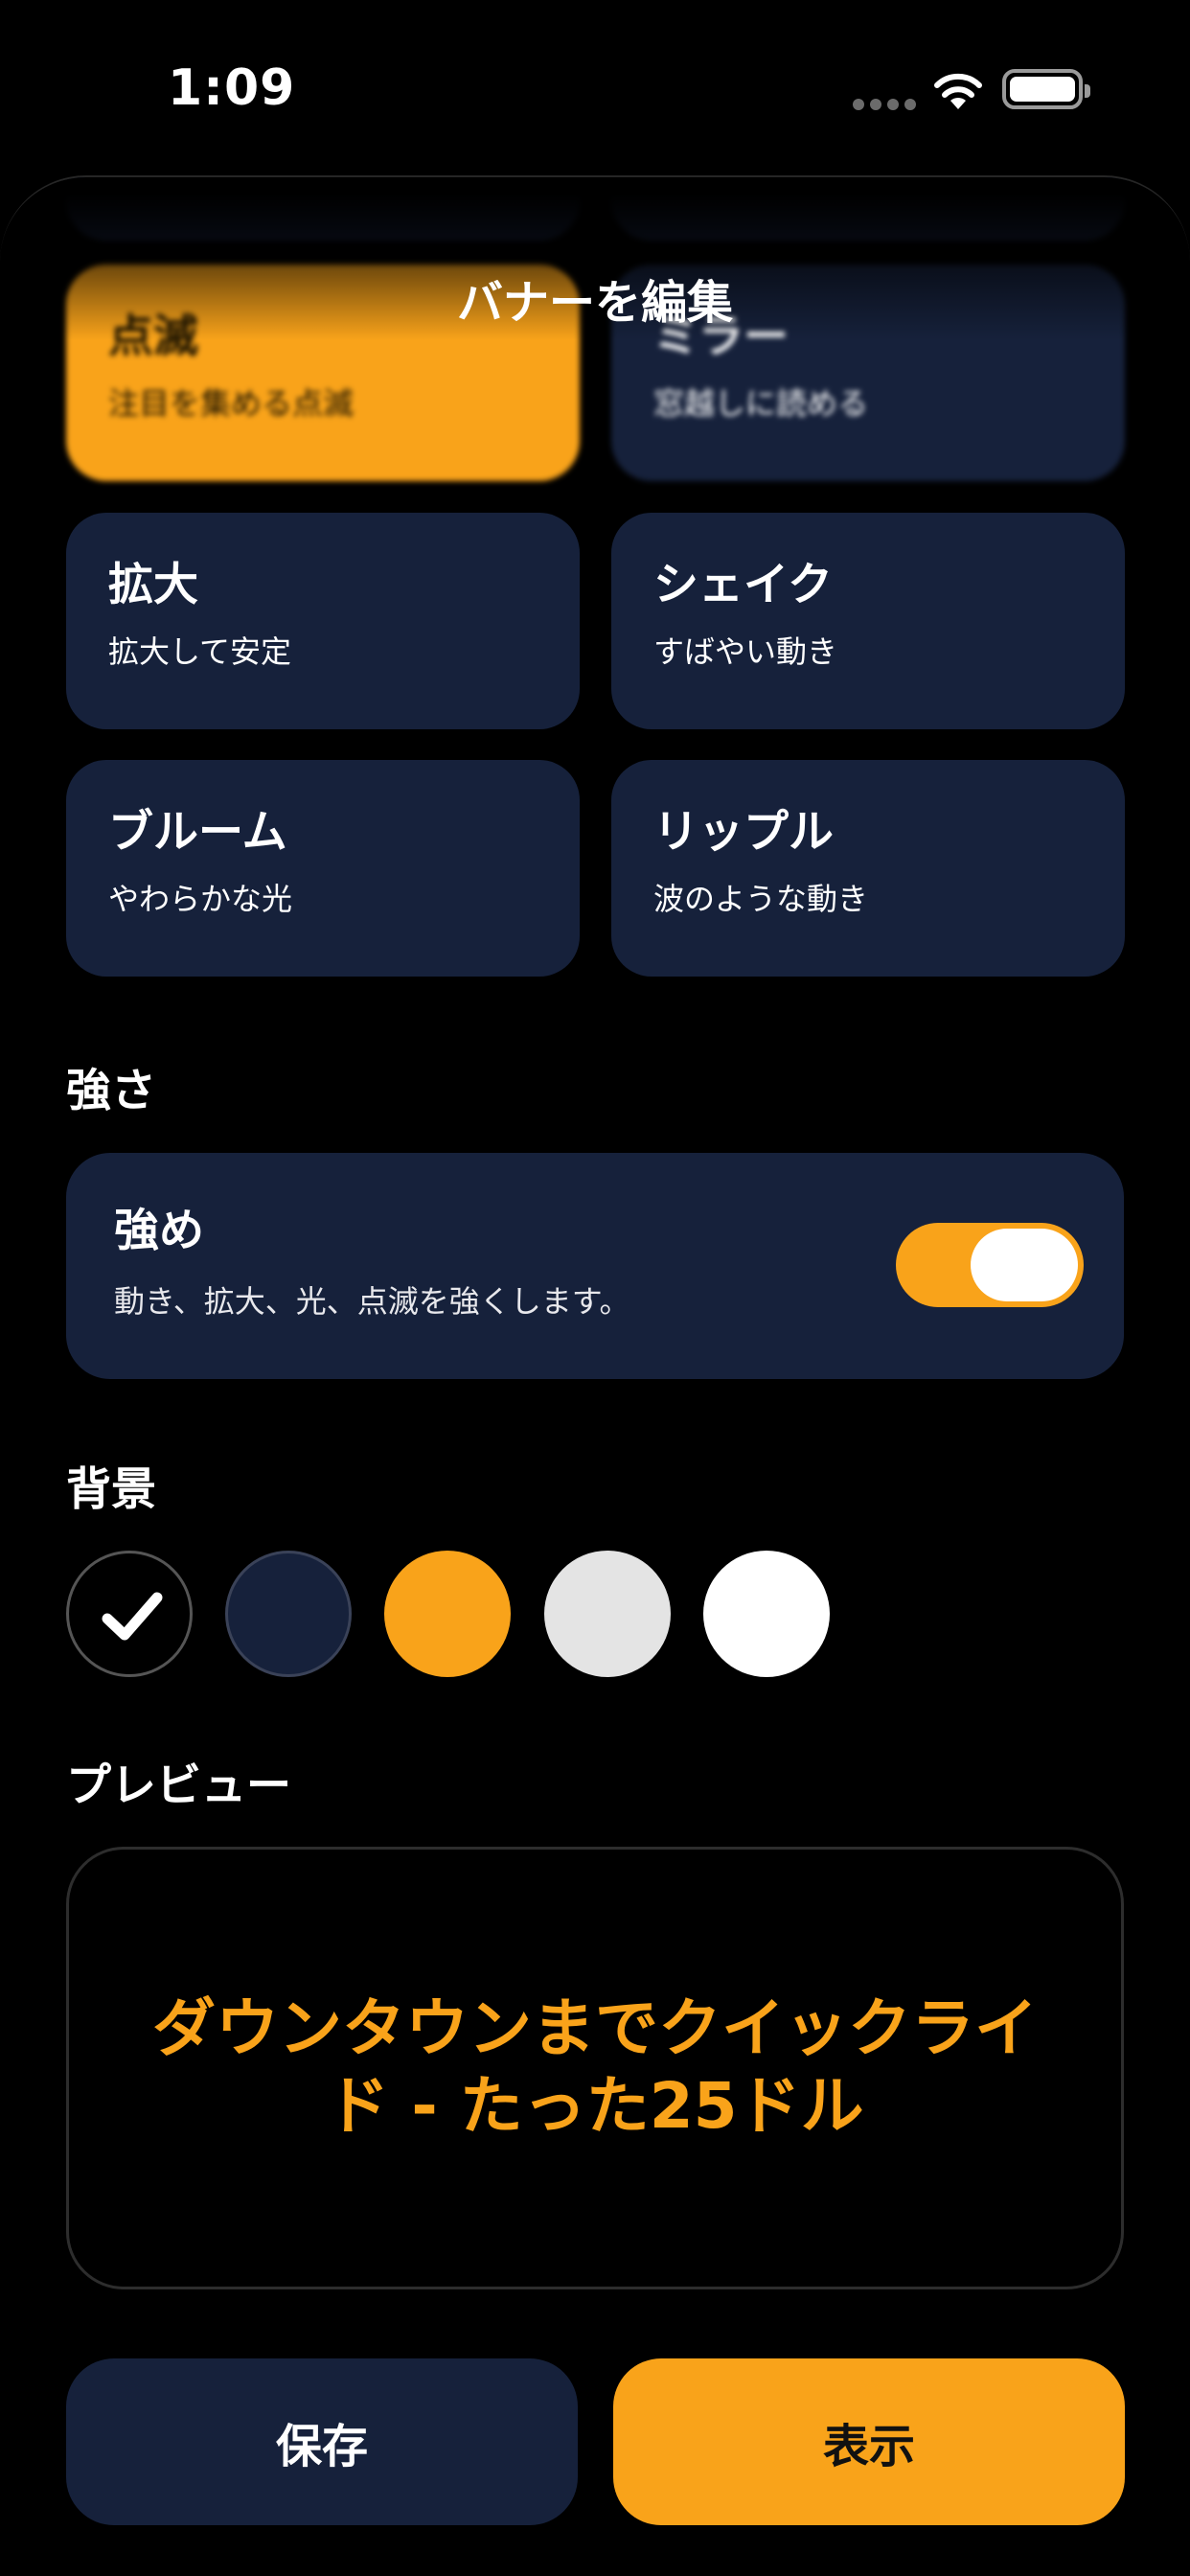 Image resolution: width=1190 pixels, height=2576 pixels. What do you see at coordinates (323, 621) in the screenshot?
I see `effect-card-zoom: 拡大 拡大して安定` at bounding box center [323, 621].